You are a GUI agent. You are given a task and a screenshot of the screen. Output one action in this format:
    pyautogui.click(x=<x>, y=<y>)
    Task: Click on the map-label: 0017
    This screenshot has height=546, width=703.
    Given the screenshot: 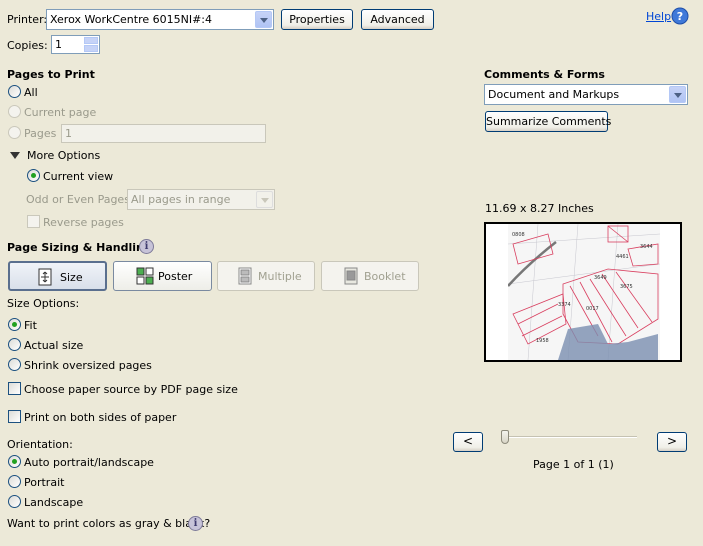 What is the action you would take?
    pyautogui.click(x=592, y=309)
    